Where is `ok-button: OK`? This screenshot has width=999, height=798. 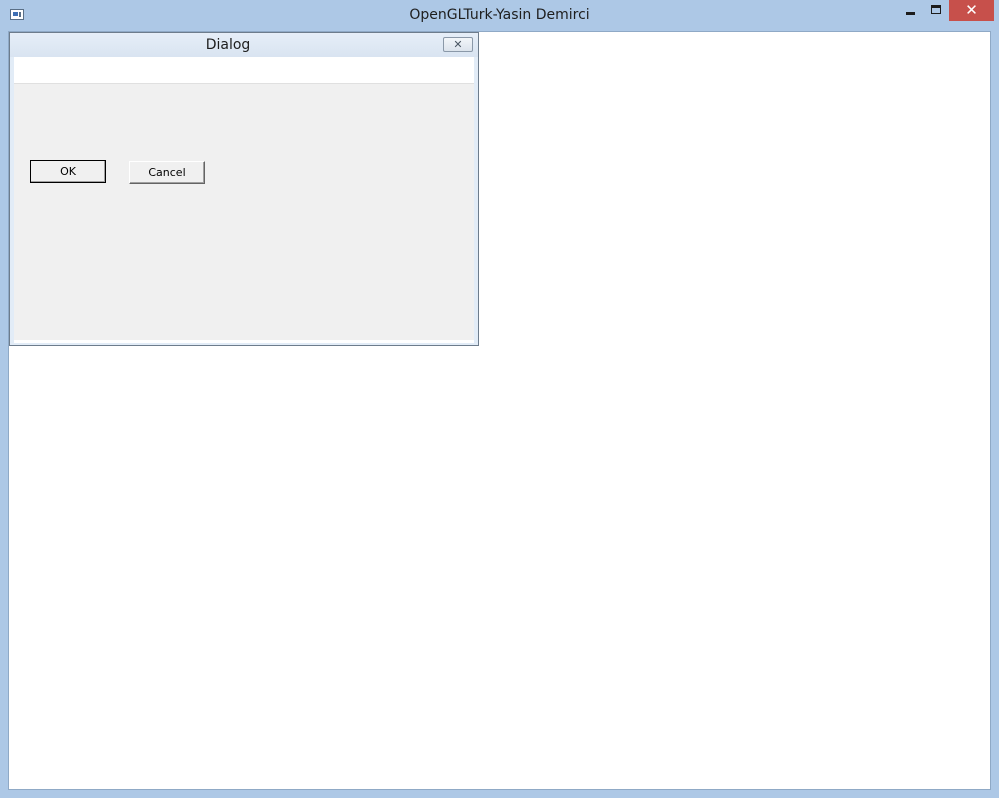 ok-button: OK is located at coordinates (68, 171).